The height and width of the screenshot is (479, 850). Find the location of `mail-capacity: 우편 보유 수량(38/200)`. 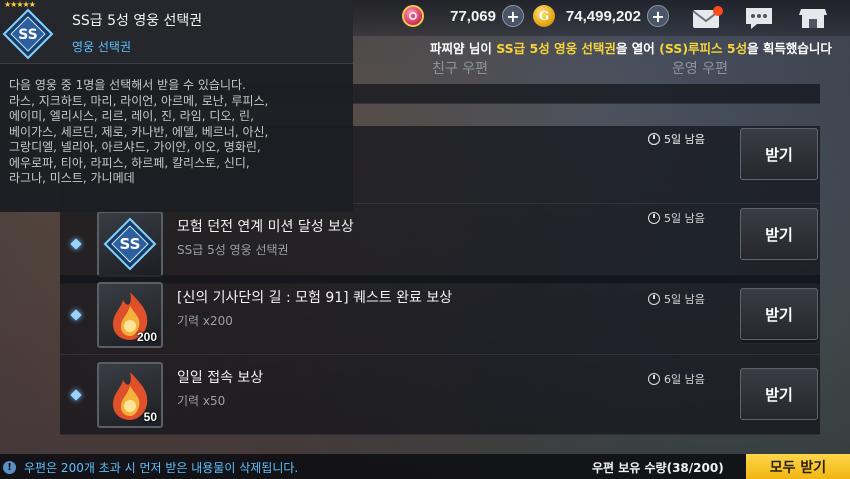

mail-capacity: 우편 보유 수량(38/200) is located at coordinates (658, 468).